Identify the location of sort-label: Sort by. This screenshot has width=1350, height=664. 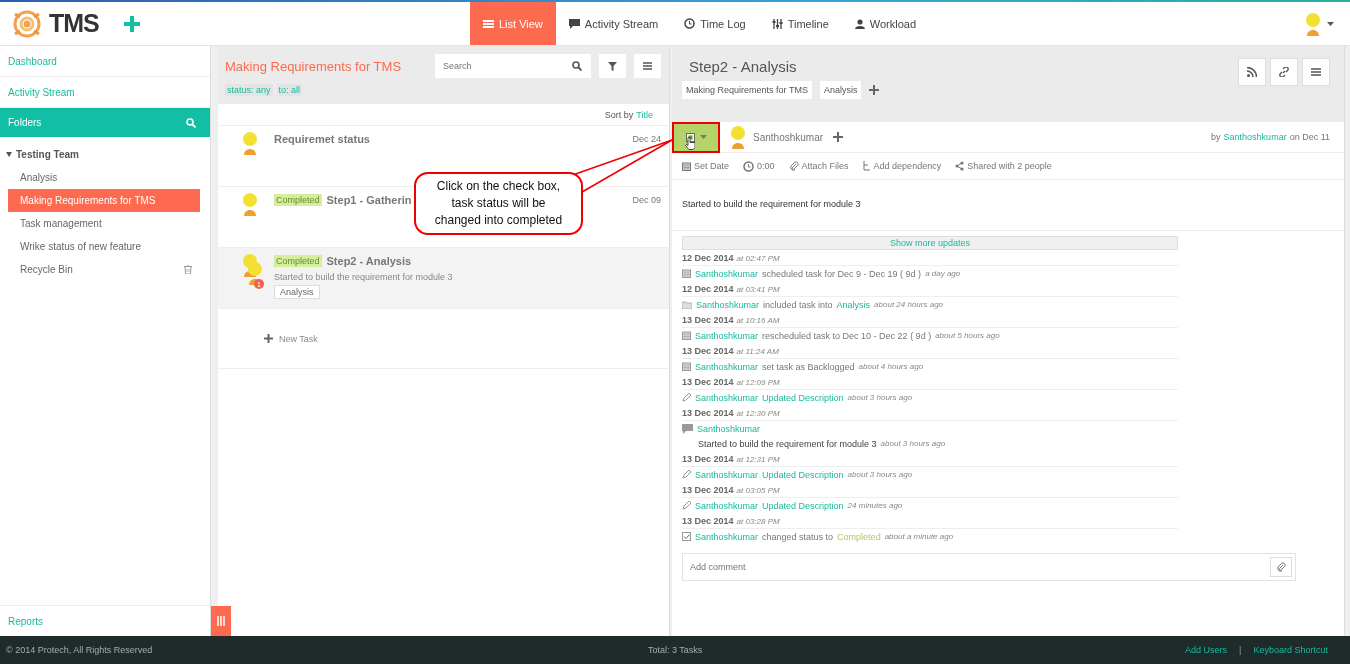
(619, 114).